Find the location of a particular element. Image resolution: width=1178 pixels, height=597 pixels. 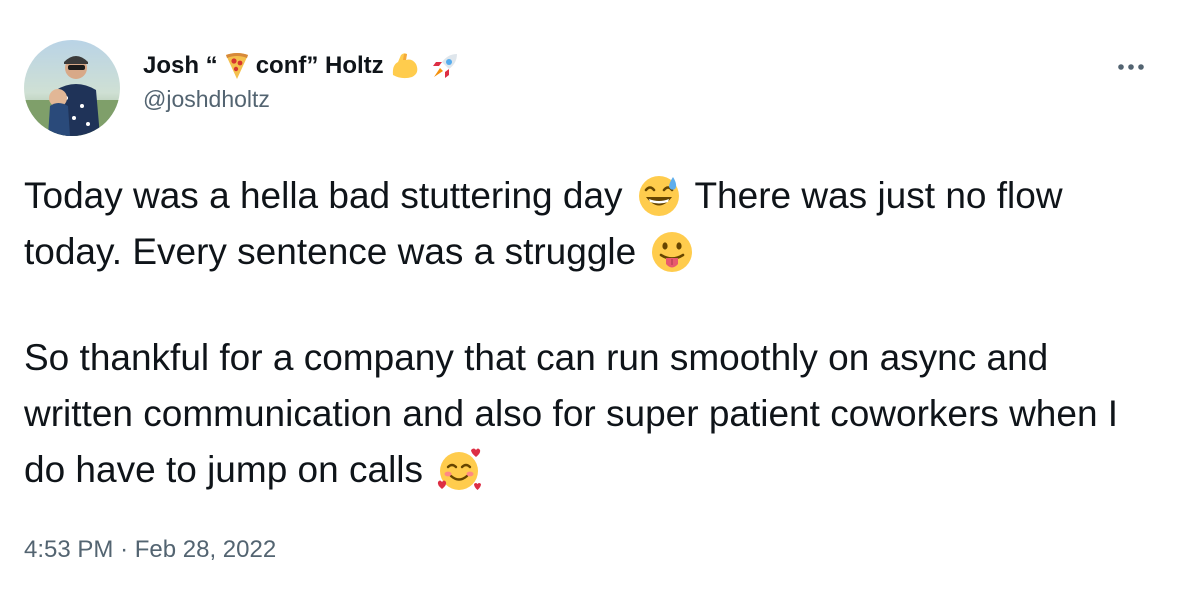

display-name-part2: conf” Holtz is located at coordinates (319, 65).